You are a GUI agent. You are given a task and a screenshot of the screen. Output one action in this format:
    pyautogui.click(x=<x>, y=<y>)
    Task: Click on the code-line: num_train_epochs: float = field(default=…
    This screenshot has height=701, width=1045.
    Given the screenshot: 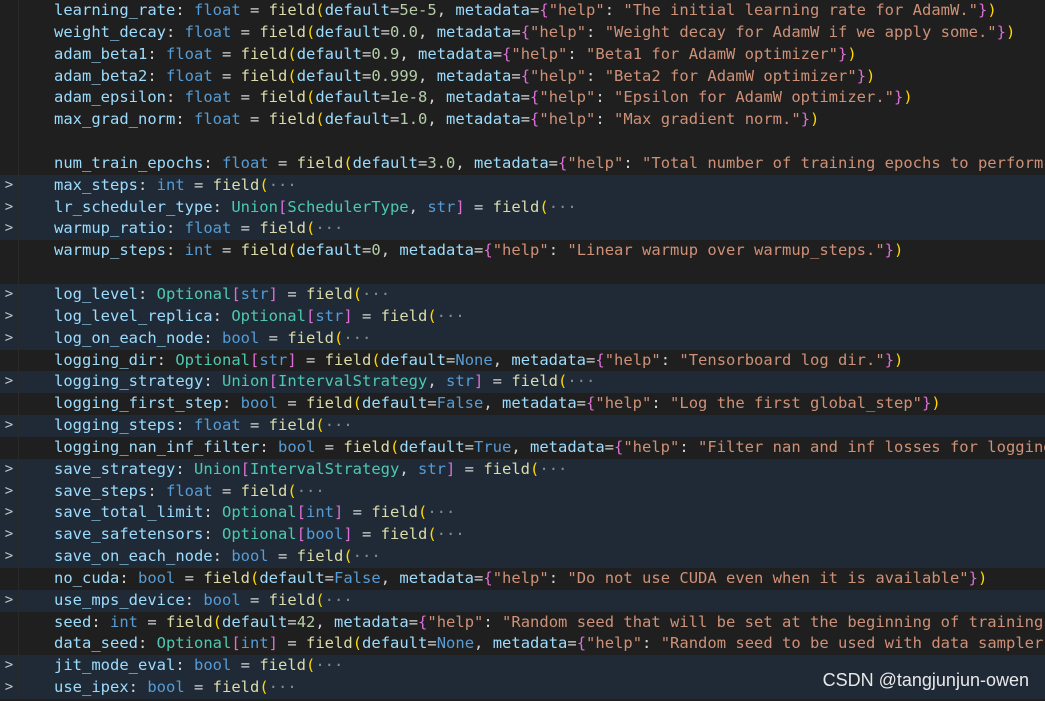 What is the action you would take?
    pyautogui.click(x=522, y=163)
    